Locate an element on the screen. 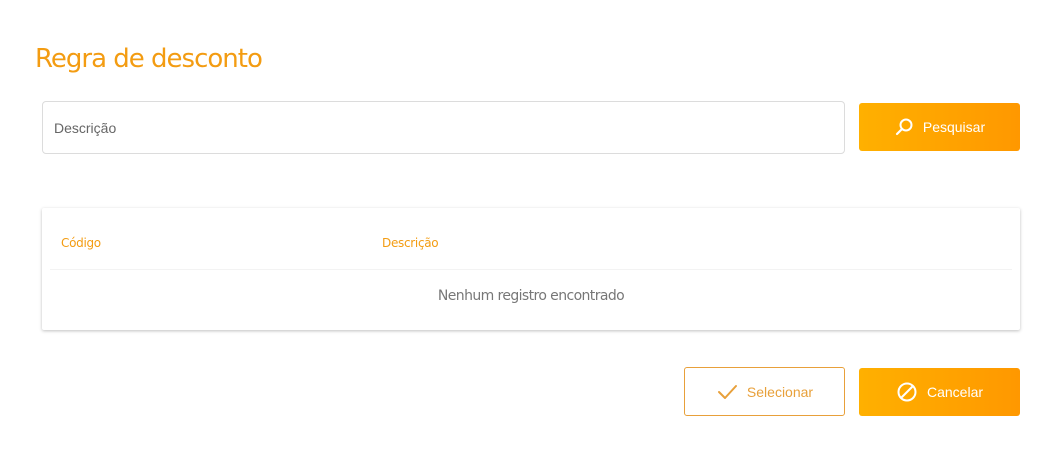 Image resolution: width=1062 pixels, height=472 pixels. cancel-icon is located at coordinates (907, 392).